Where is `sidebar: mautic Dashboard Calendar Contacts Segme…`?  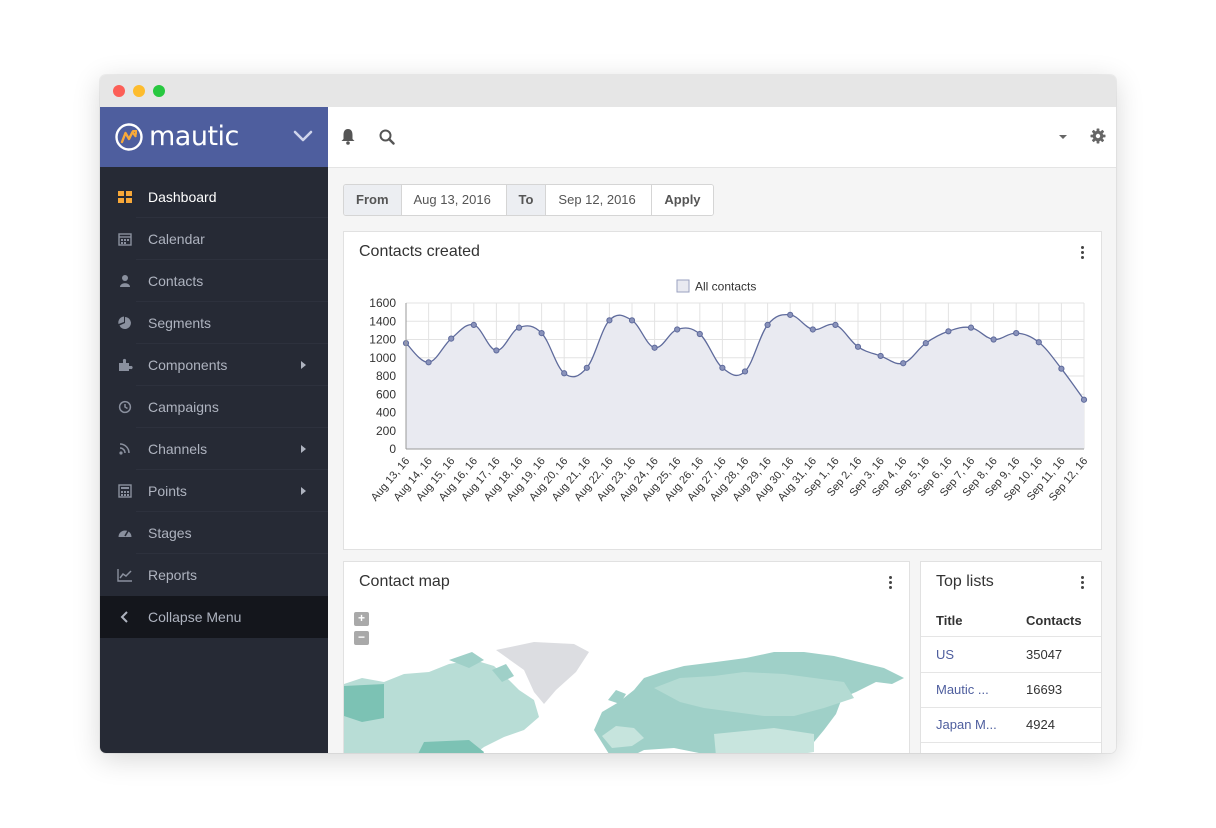
sidebar: mautic Dashboard Calendar Contacts Segme… is located at coordinates (214, 430).